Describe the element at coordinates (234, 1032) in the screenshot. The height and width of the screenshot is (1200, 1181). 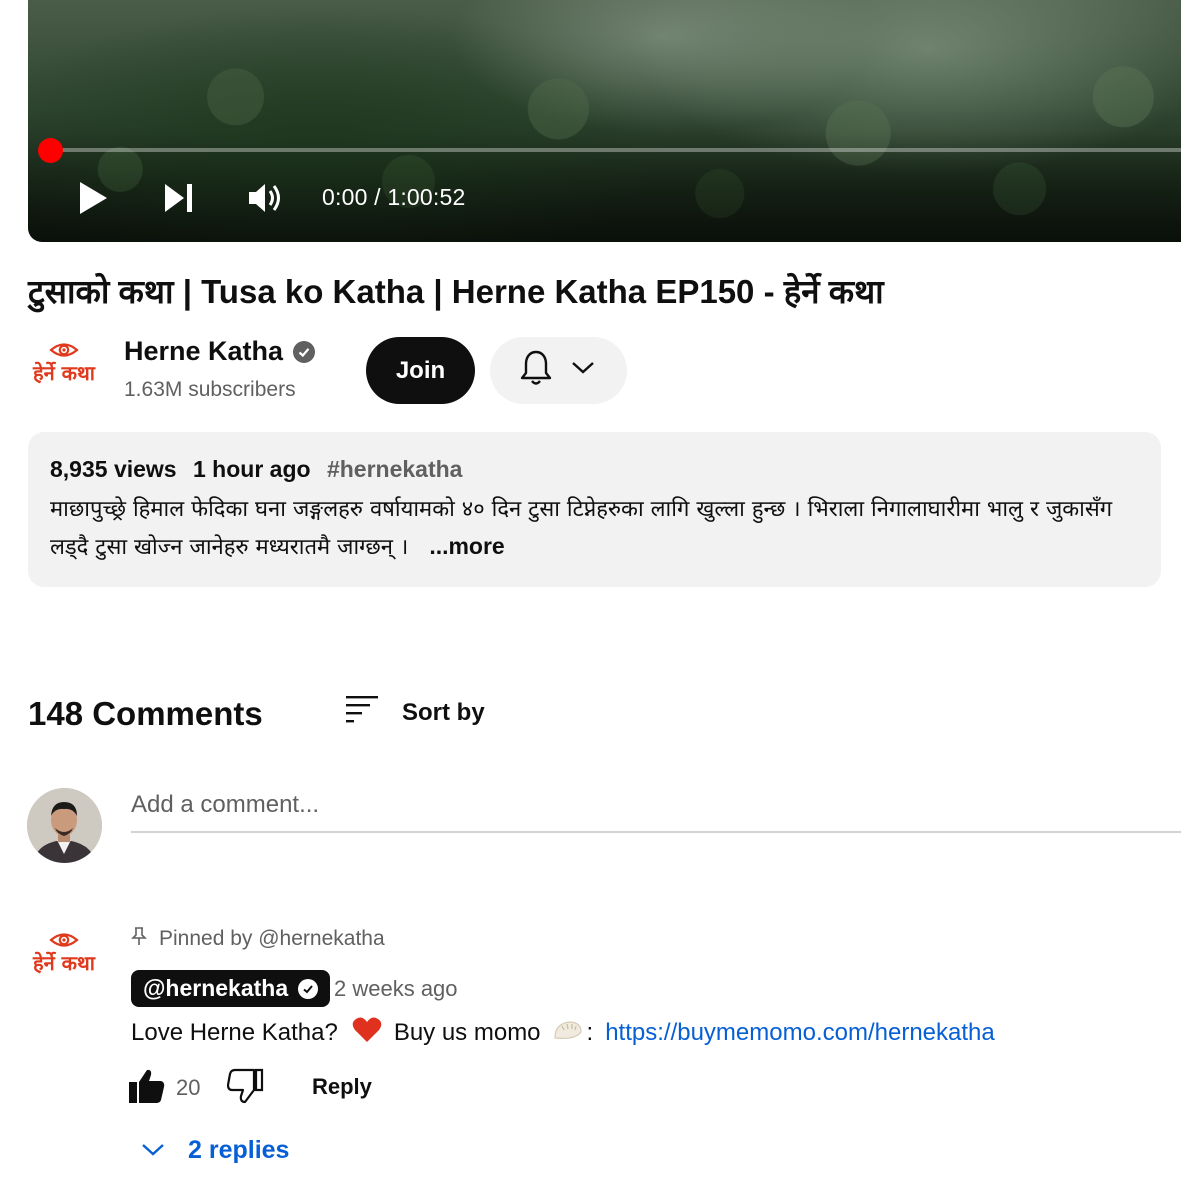
I see `comment-text-part: Love Herne Katha?` at that location.